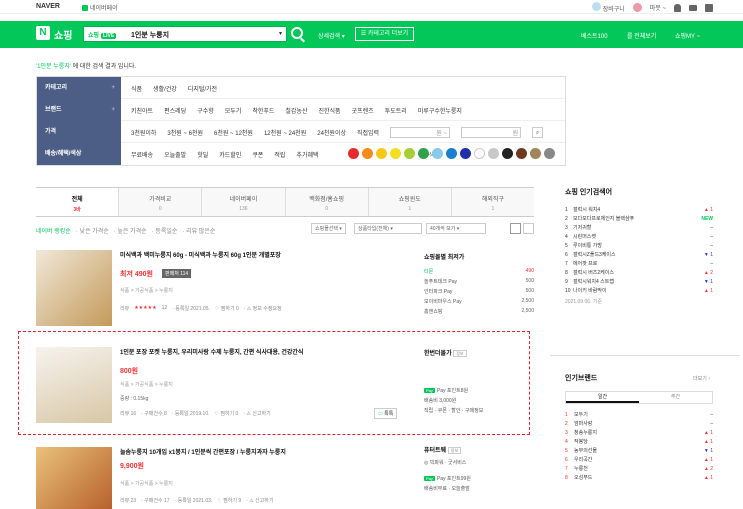  I want to click on tab-daily: 일간, so click(602, 397).